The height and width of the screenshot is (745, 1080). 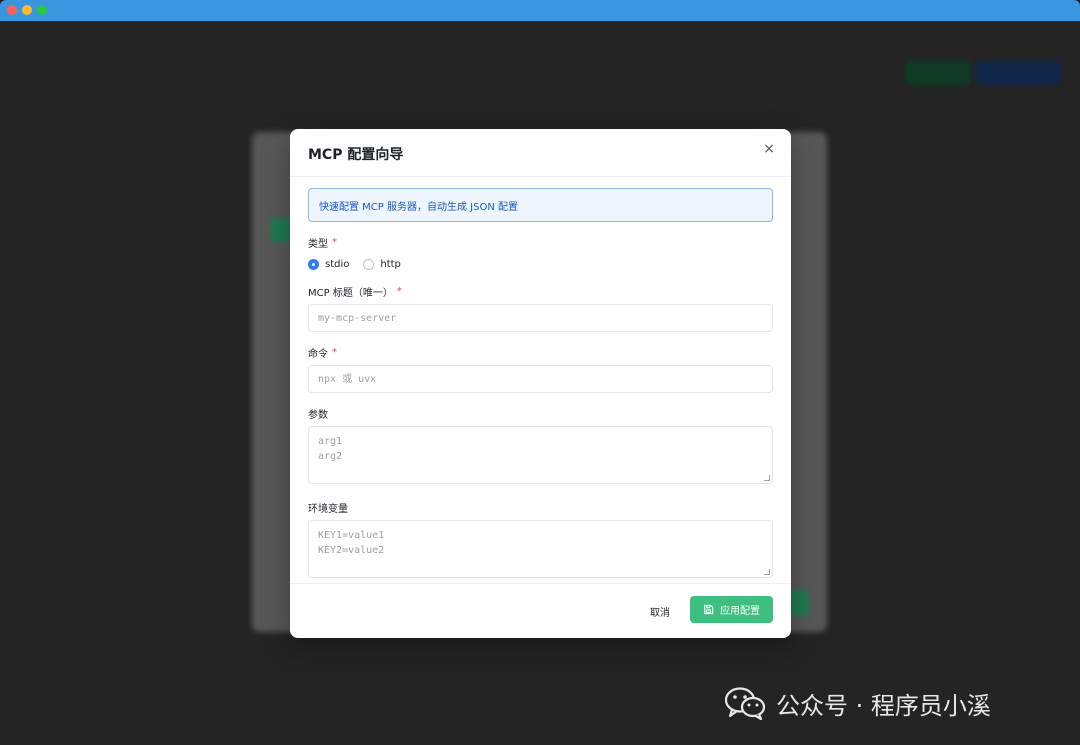 What do you see at coordinates (330, 441) in the screenshot?
I see `args-placeholder-line: arg1` at bounding box center [330, 441].